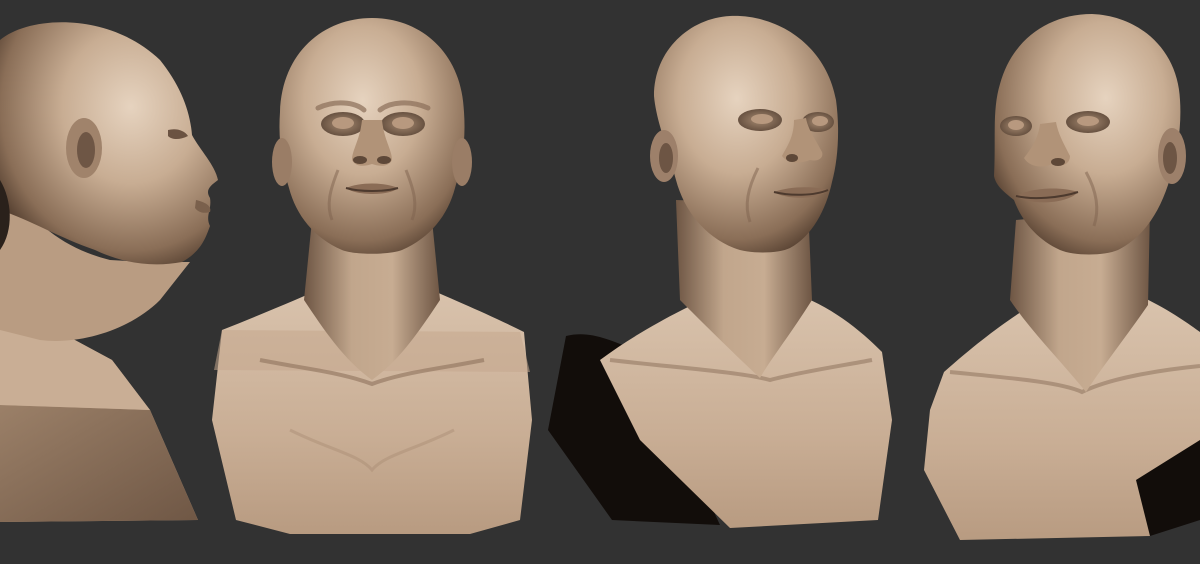  I want to click on front-nostril-left, so click(360, 160).